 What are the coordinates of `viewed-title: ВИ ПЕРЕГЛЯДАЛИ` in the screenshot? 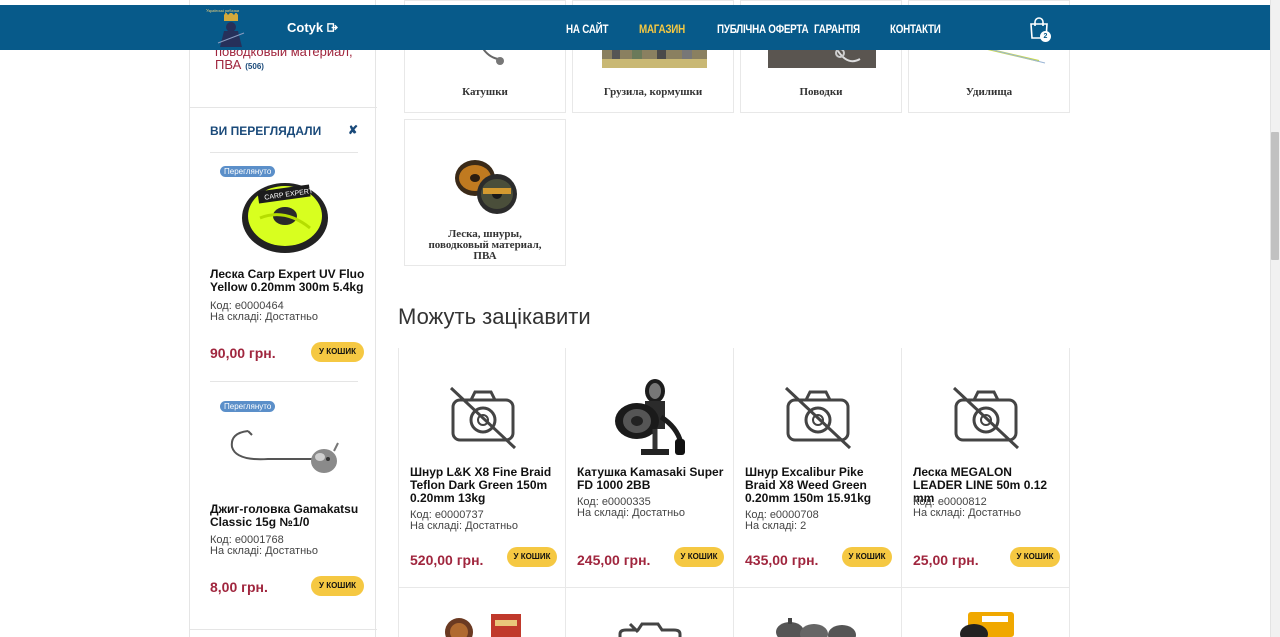 It's located at (266, 131).